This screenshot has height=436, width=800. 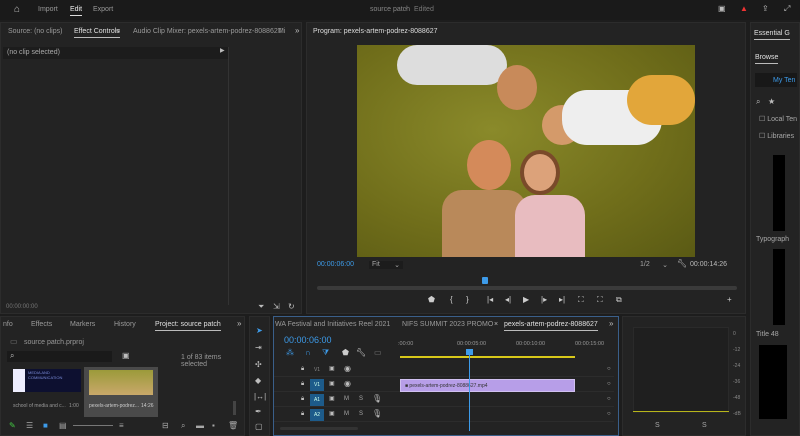 What do you see at coordinates (290, 352) in the screenshot?
I see `nest-icon: ⁂` at bounding box center [290, 352].